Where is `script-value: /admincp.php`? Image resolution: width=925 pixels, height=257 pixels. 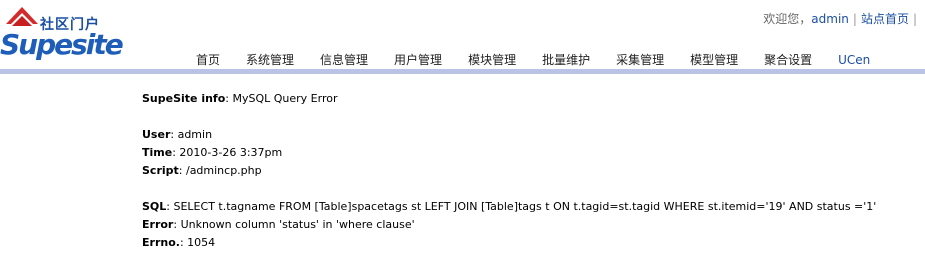 script-value: /admincp.php is located at coordinates (223, 170).